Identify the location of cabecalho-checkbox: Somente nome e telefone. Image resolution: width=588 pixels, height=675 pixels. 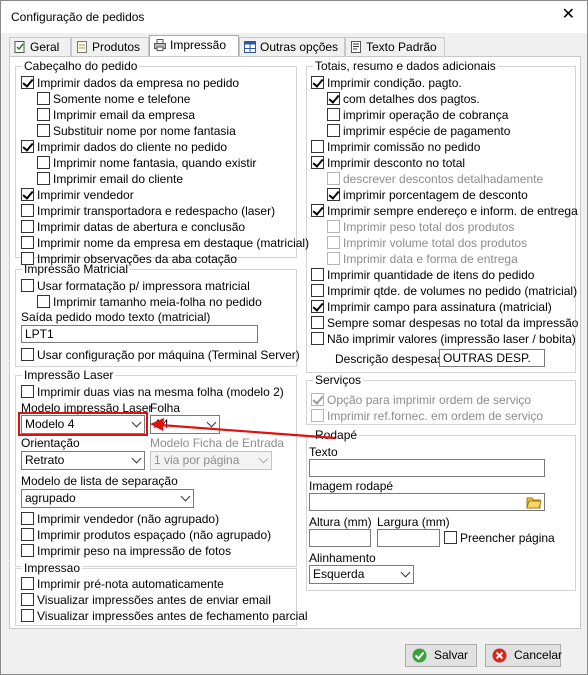
(113, 99).